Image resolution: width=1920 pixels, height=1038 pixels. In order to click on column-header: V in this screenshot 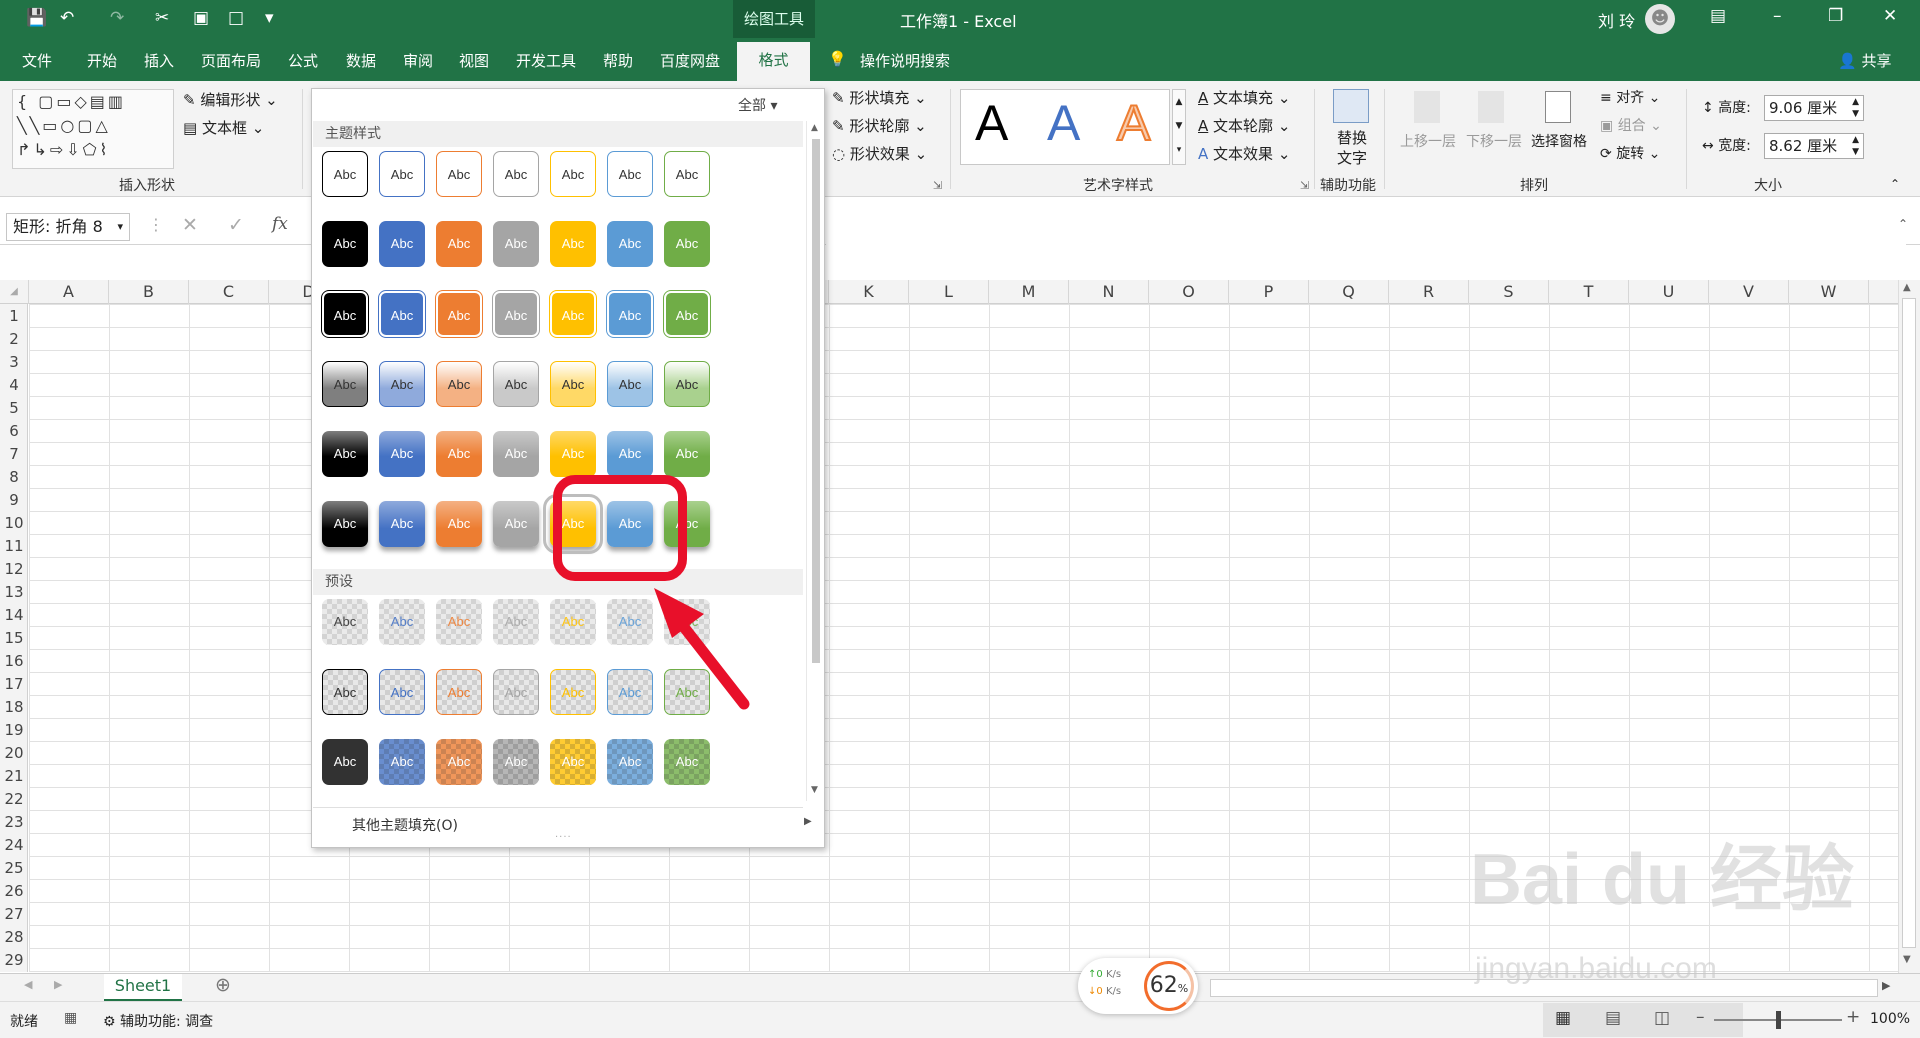, I will do `click(1749, 292)`.